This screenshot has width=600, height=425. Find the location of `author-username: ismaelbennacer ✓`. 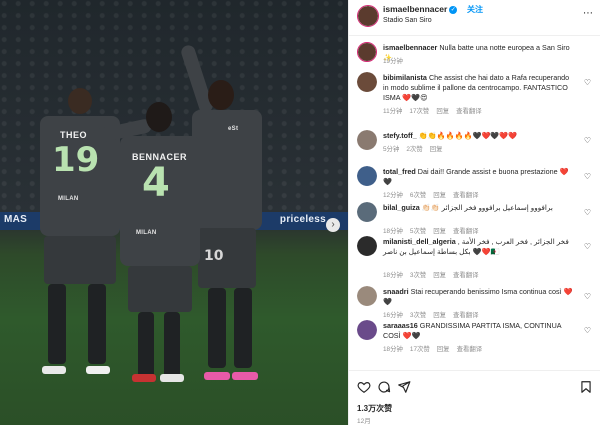

author-username: ismaelbennacer ✓ is located at coordinates (420, 9).